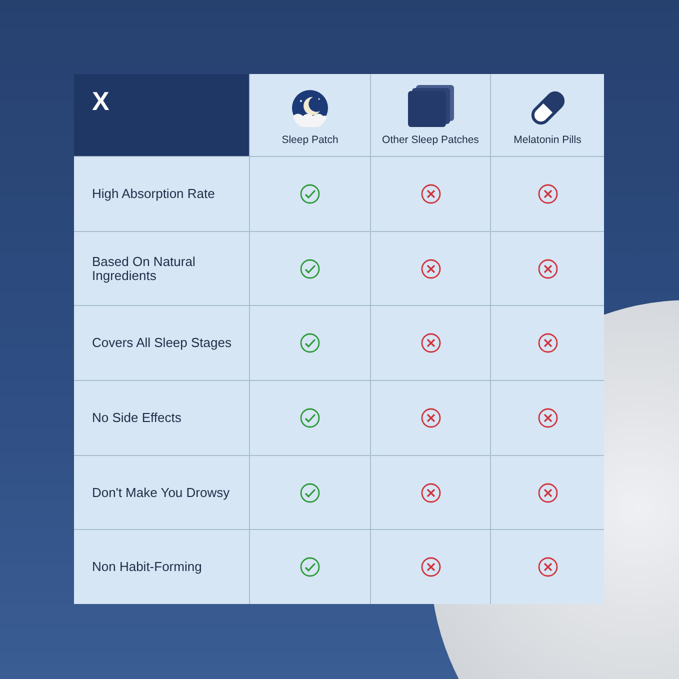 The image size is (679, 679). I want to click on feature-label: High Absorption Rate, so click(153, 194).